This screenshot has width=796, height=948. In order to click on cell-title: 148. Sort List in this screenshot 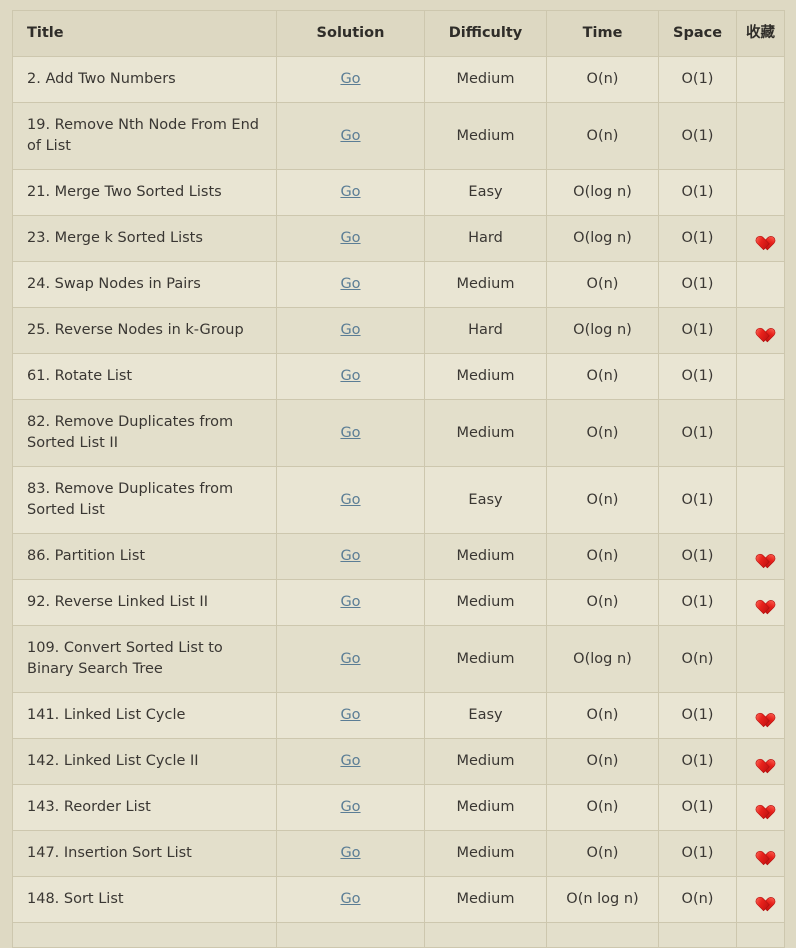, I will do `click(144, 900)`.